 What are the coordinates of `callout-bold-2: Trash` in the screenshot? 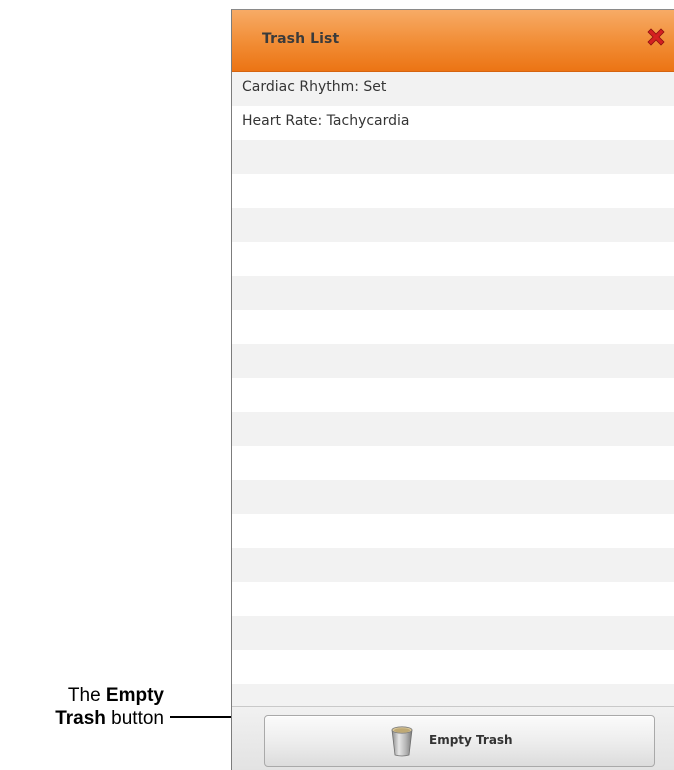 It's located at (80, 718).